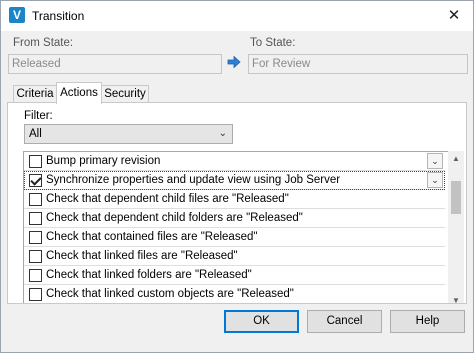 This screenshot has width=474, height=353. What do you see at coordinates (234, 161) in the screenshot?
I see `list-item: Bump primary revision ⌄` at bounding box center [234, 161].